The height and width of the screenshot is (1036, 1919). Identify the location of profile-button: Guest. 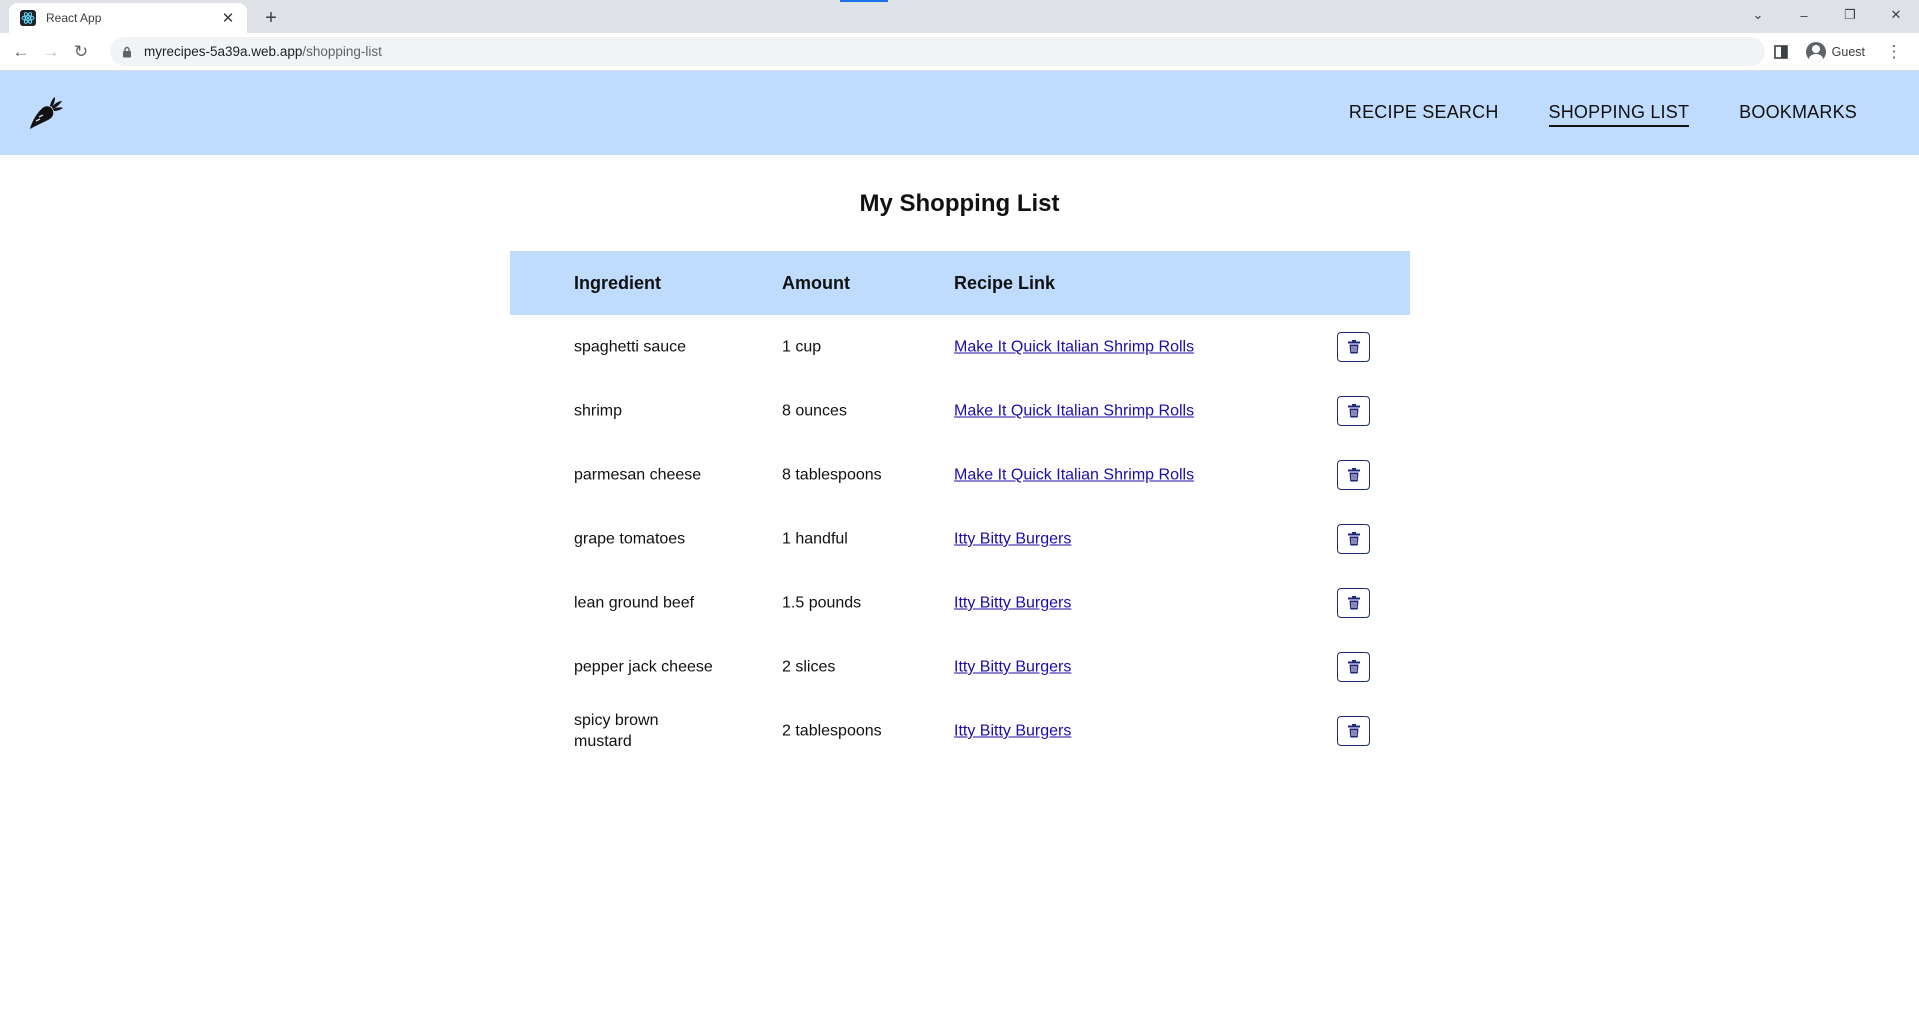
(1837, 52).